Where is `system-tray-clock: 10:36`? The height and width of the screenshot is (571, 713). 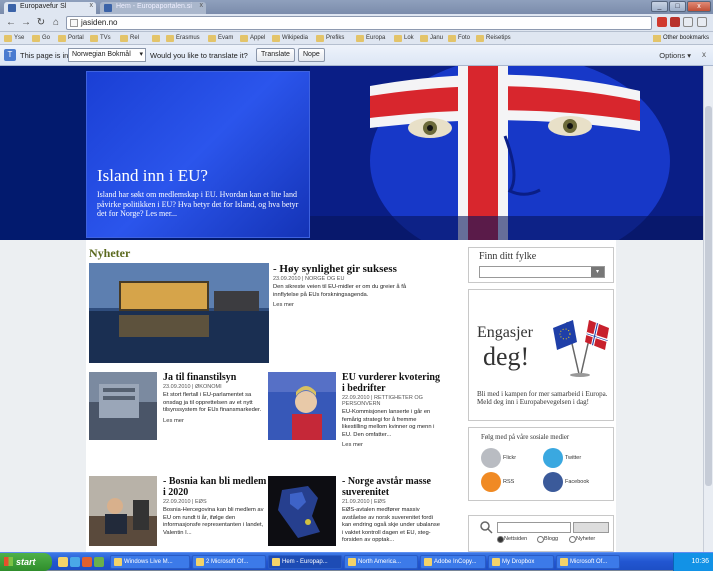 system-tray-clock: 10:36 is located at coordinates (693, 562).